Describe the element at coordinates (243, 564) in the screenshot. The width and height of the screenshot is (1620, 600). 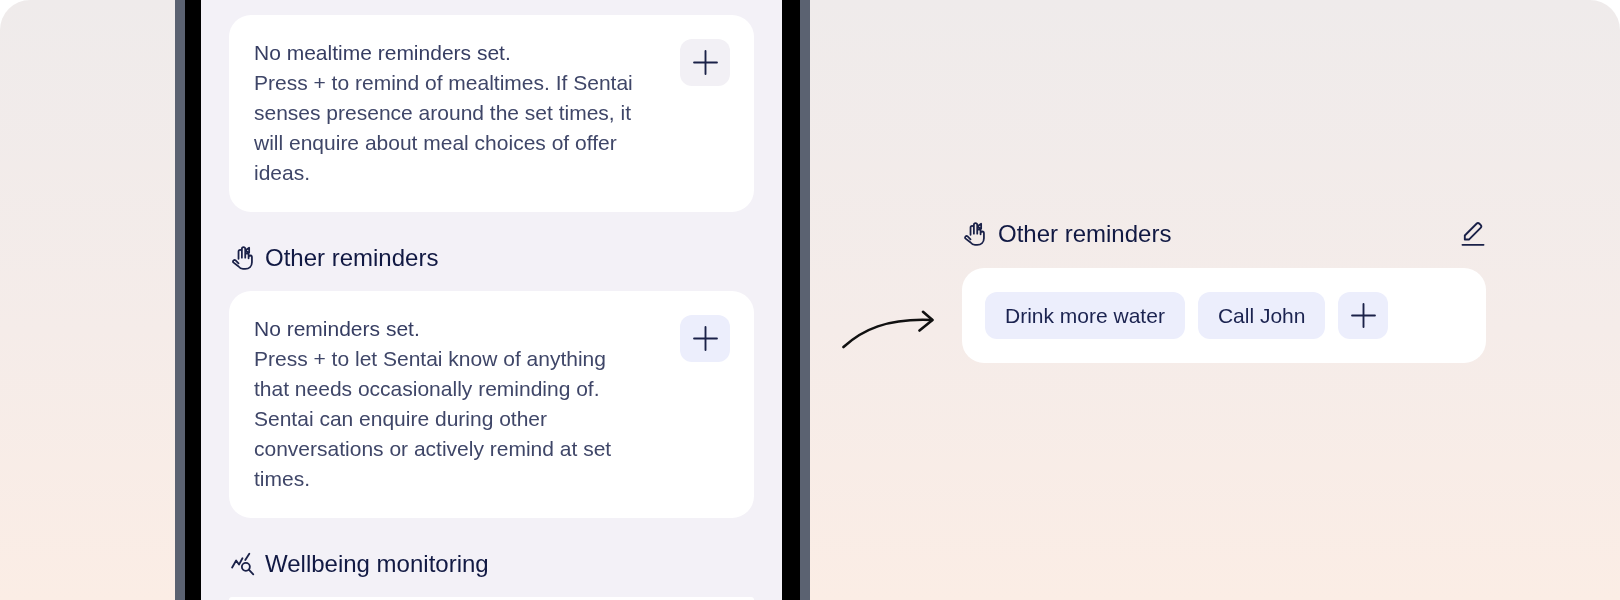
I see `chart-magnifier-icon` at that location.